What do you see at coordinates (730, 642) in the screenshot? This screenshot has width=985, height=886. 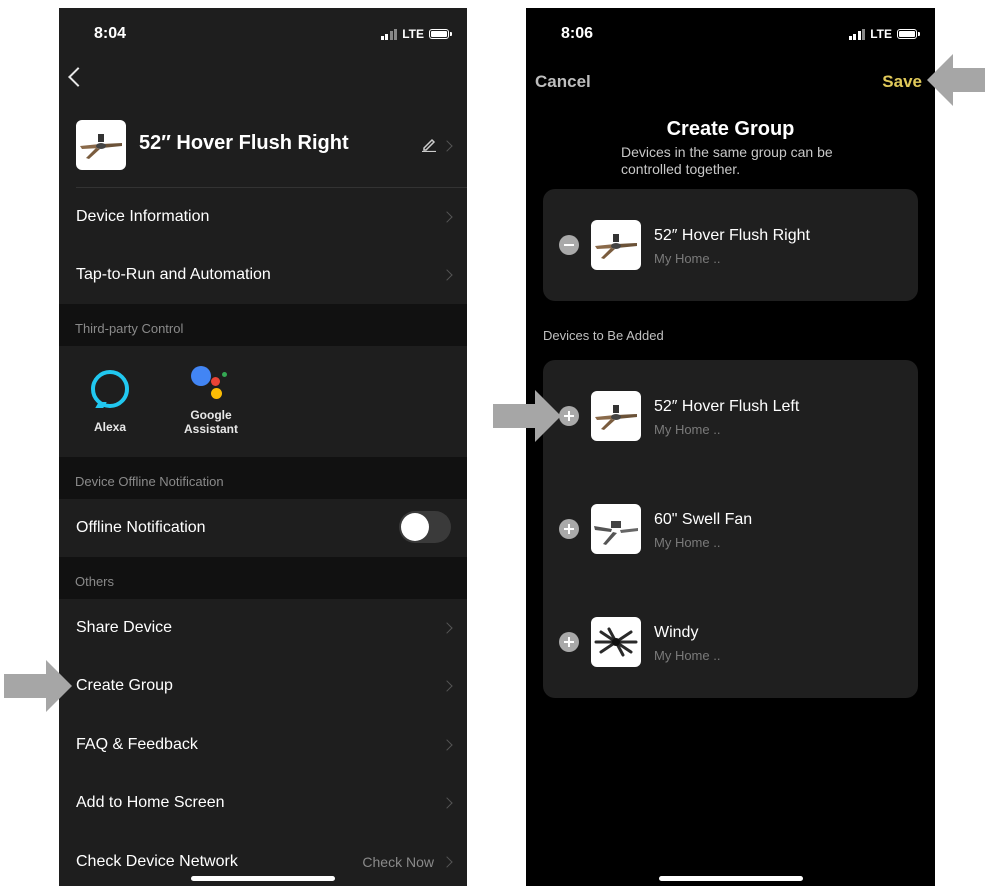 I see `device-row: Windy My Home ..` at bounding box center [730, 642].